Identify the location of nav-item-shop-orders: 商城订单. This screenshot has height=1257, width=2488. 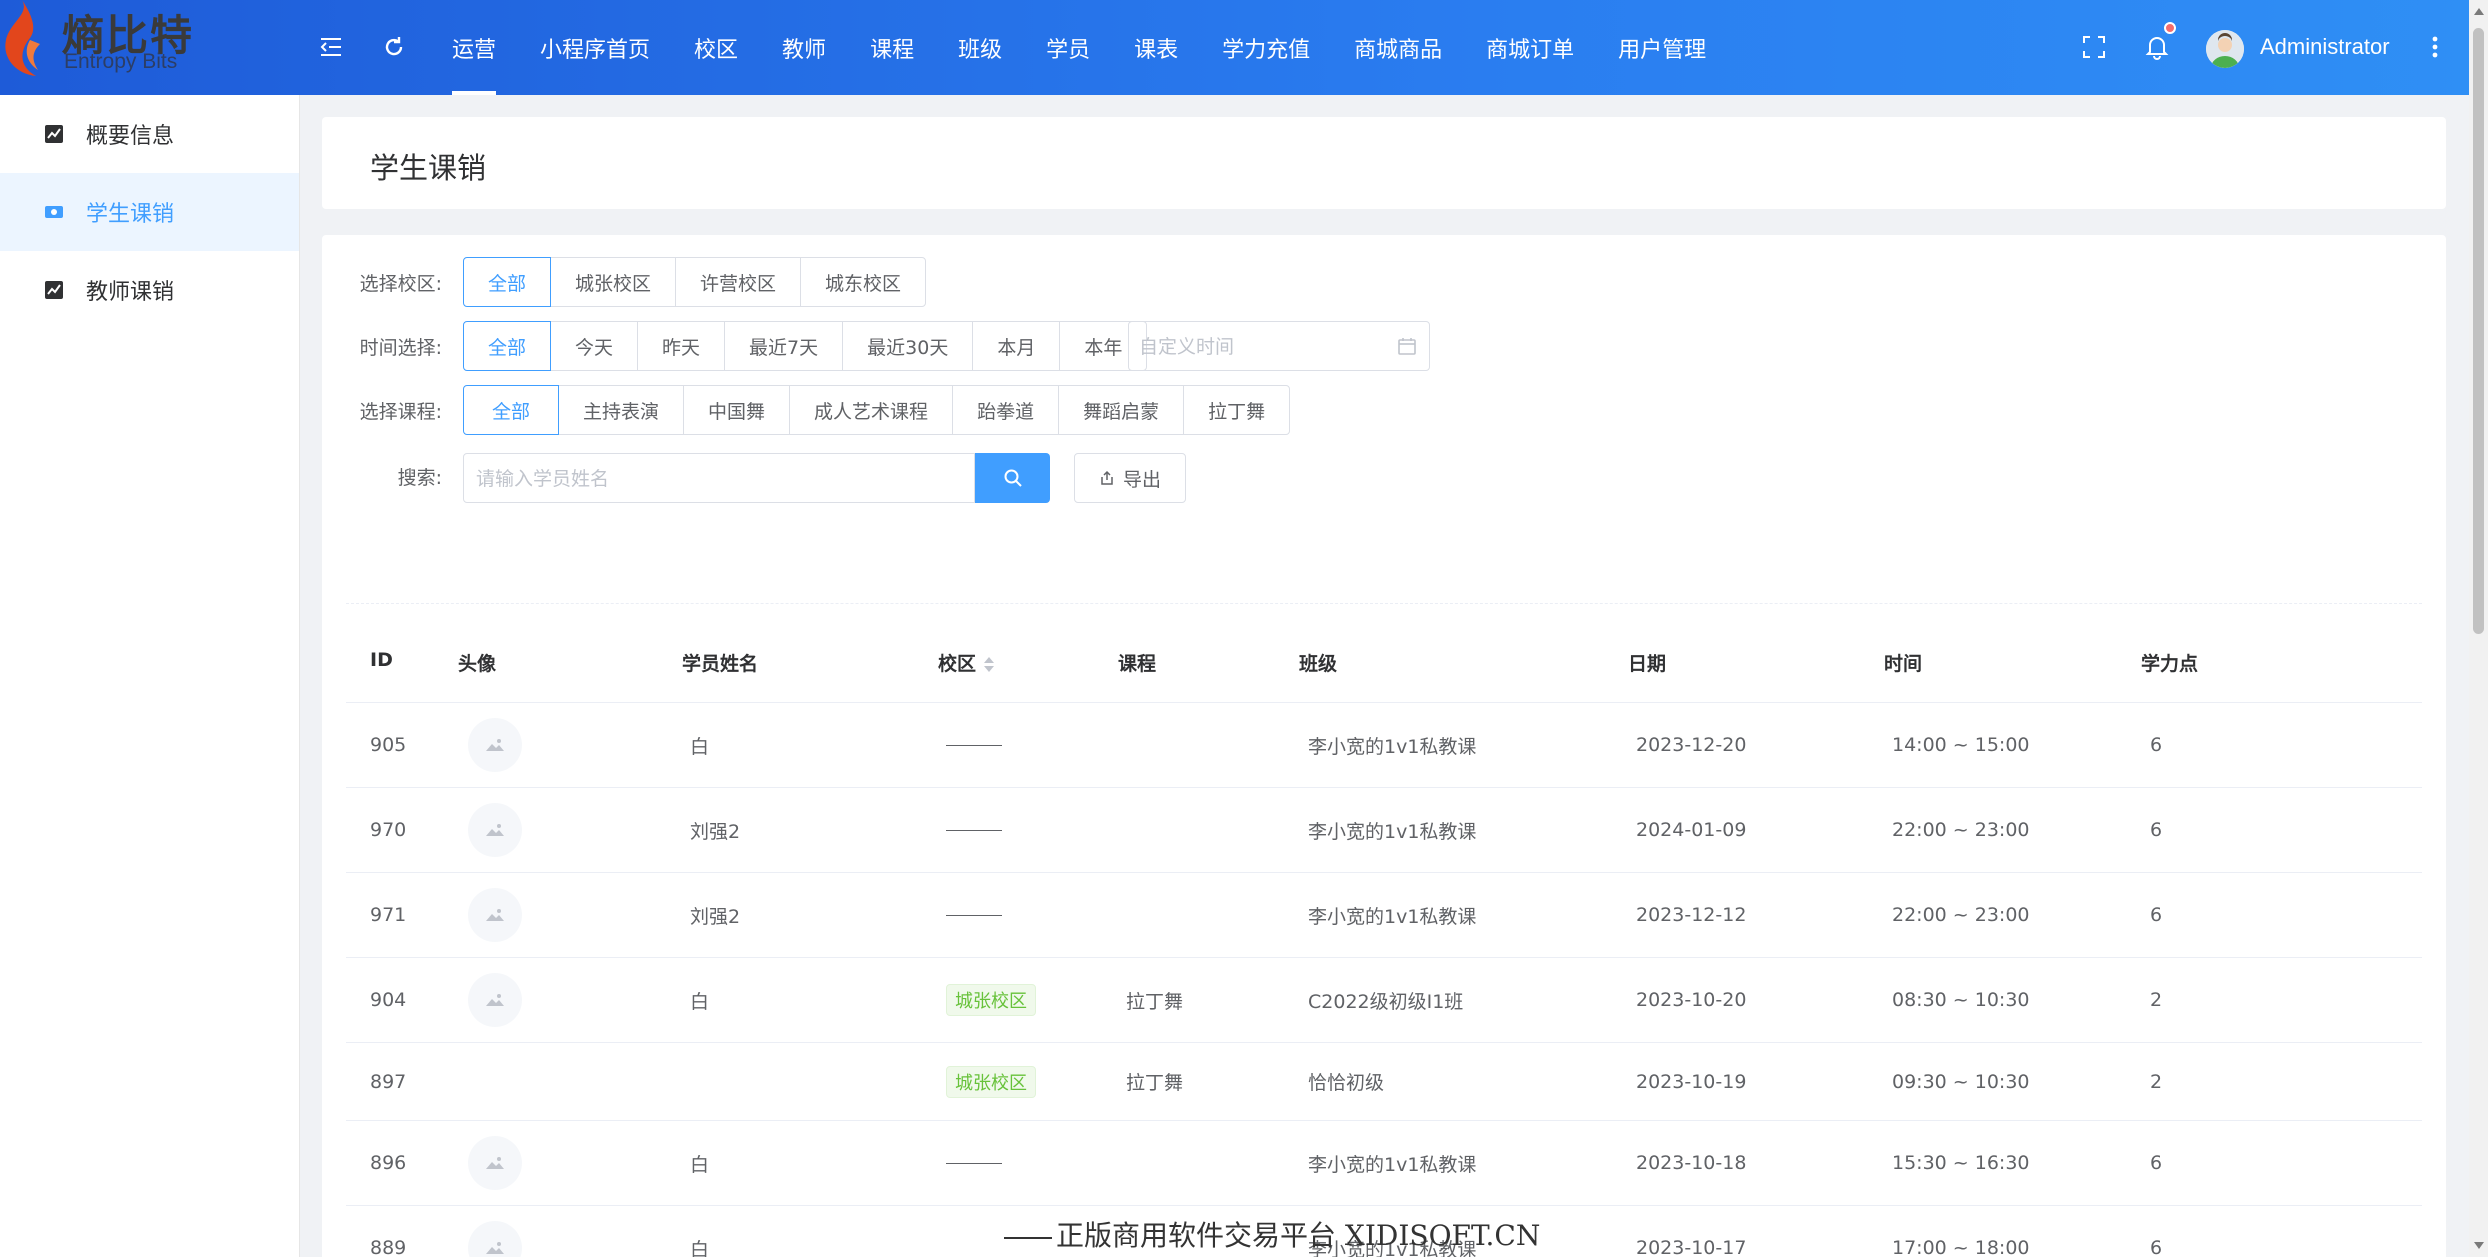
(1530, 47).